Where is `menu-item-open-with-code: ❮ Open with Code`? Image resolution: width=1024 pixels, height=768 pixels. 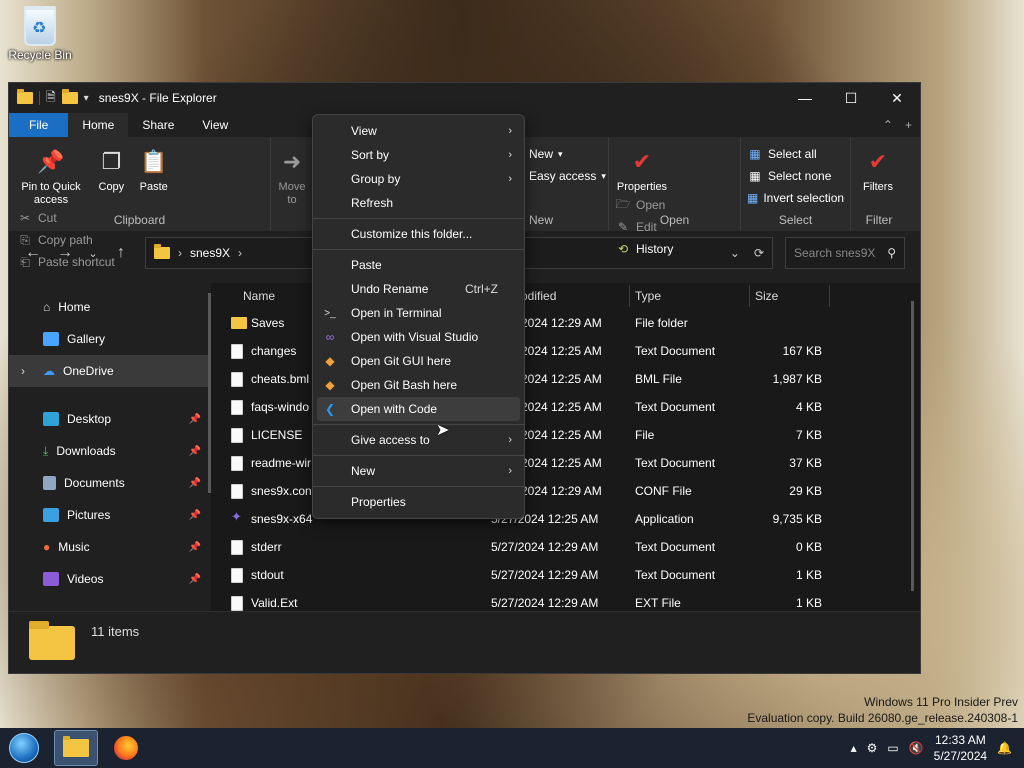 menu-item-open-with-code: ❮ Open with Code is located at coordinates (418, 409).